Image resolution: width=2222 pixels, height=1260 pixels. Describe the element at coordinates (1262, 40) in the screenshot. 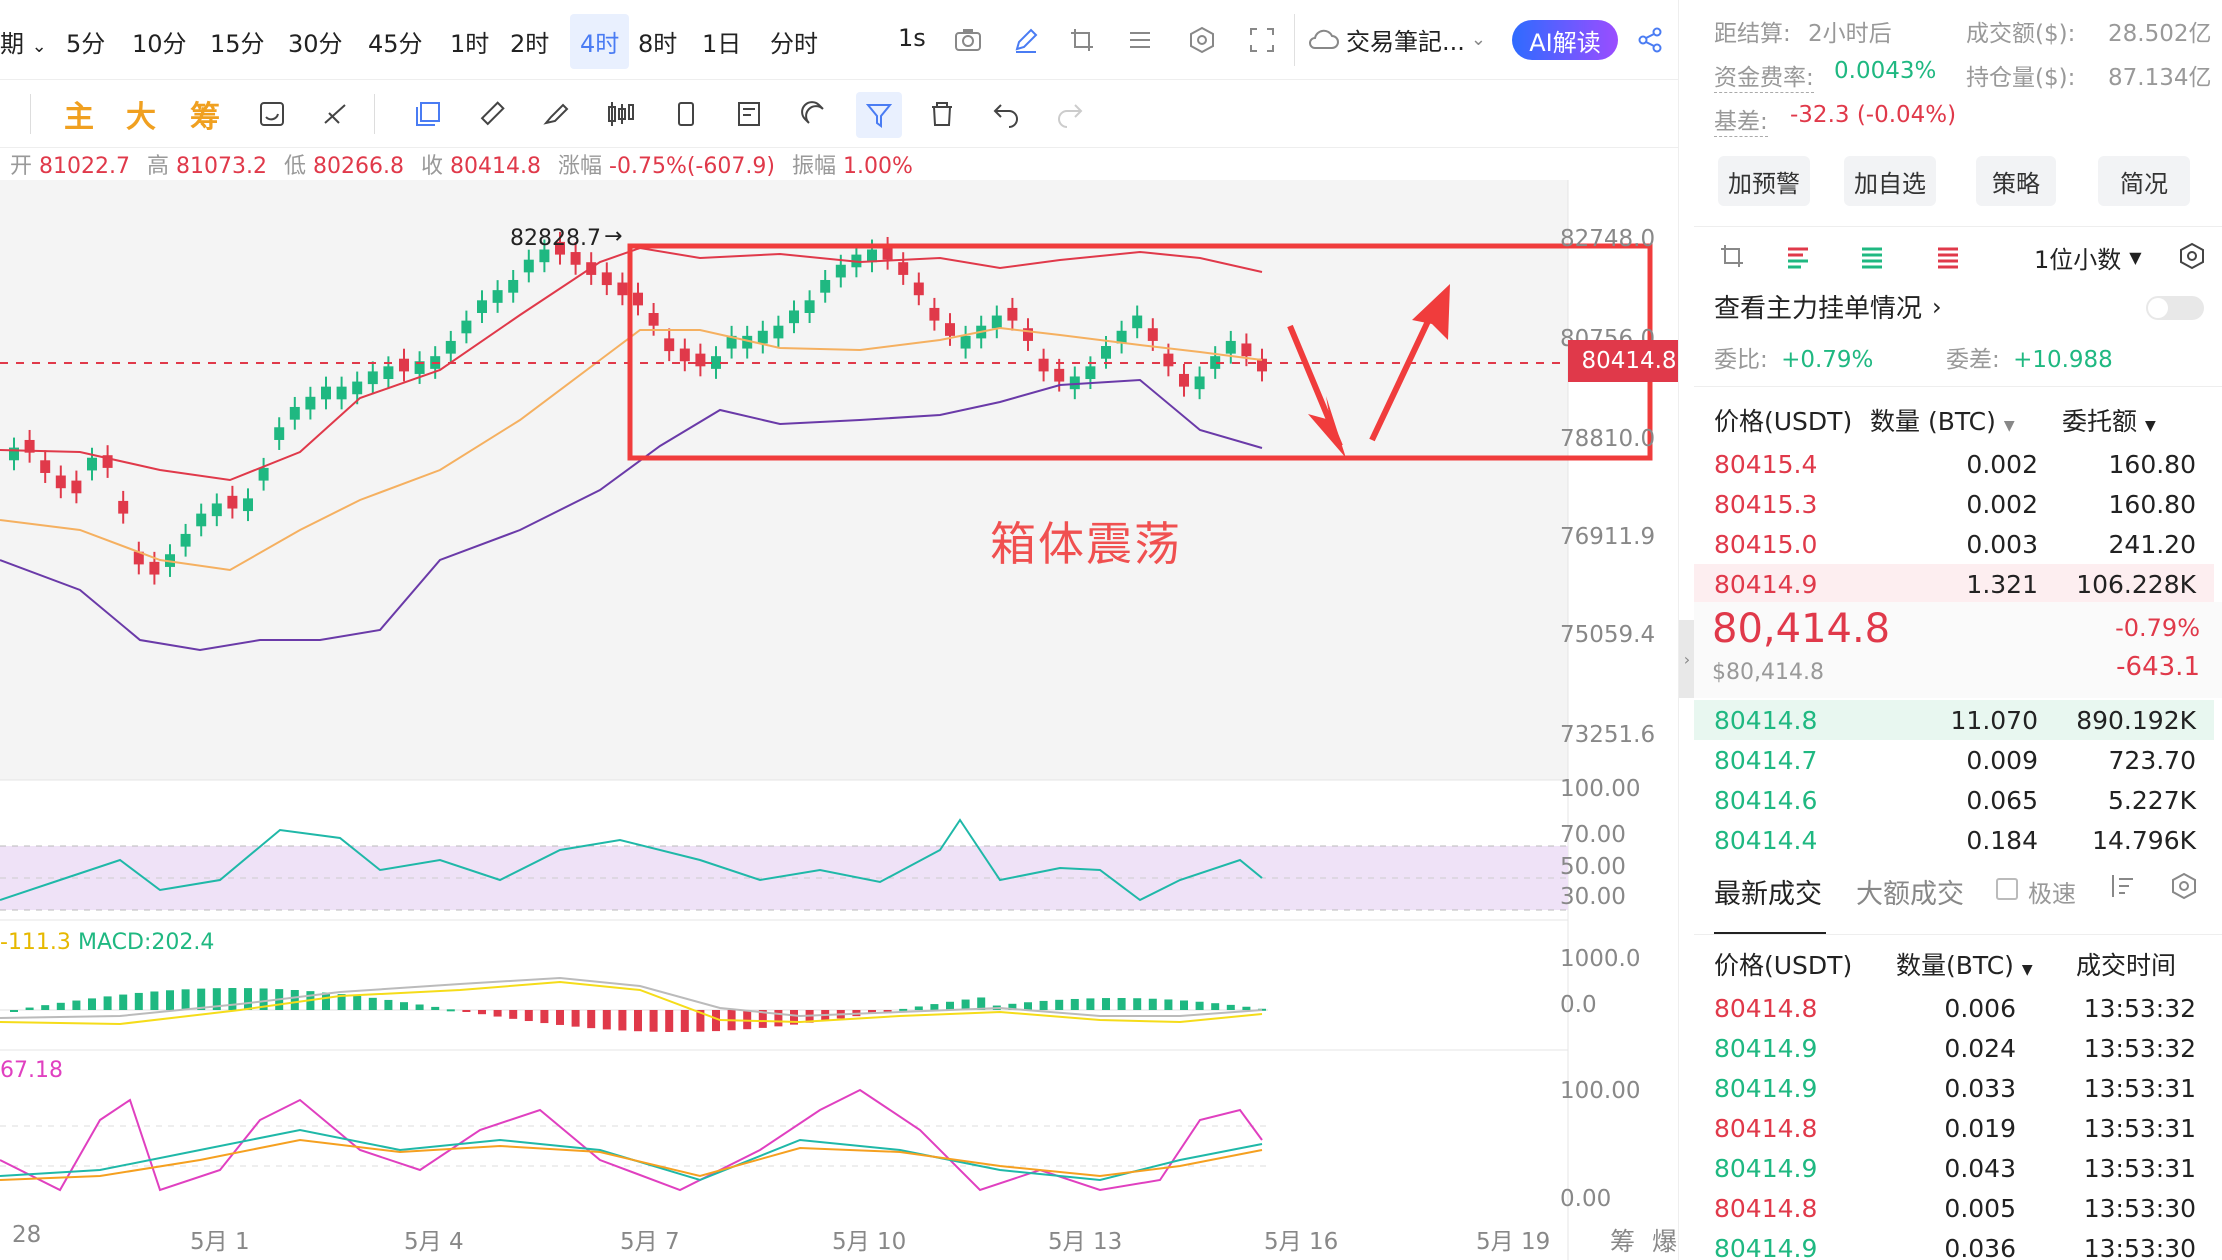

I see `fullscreen-icon` at that location.